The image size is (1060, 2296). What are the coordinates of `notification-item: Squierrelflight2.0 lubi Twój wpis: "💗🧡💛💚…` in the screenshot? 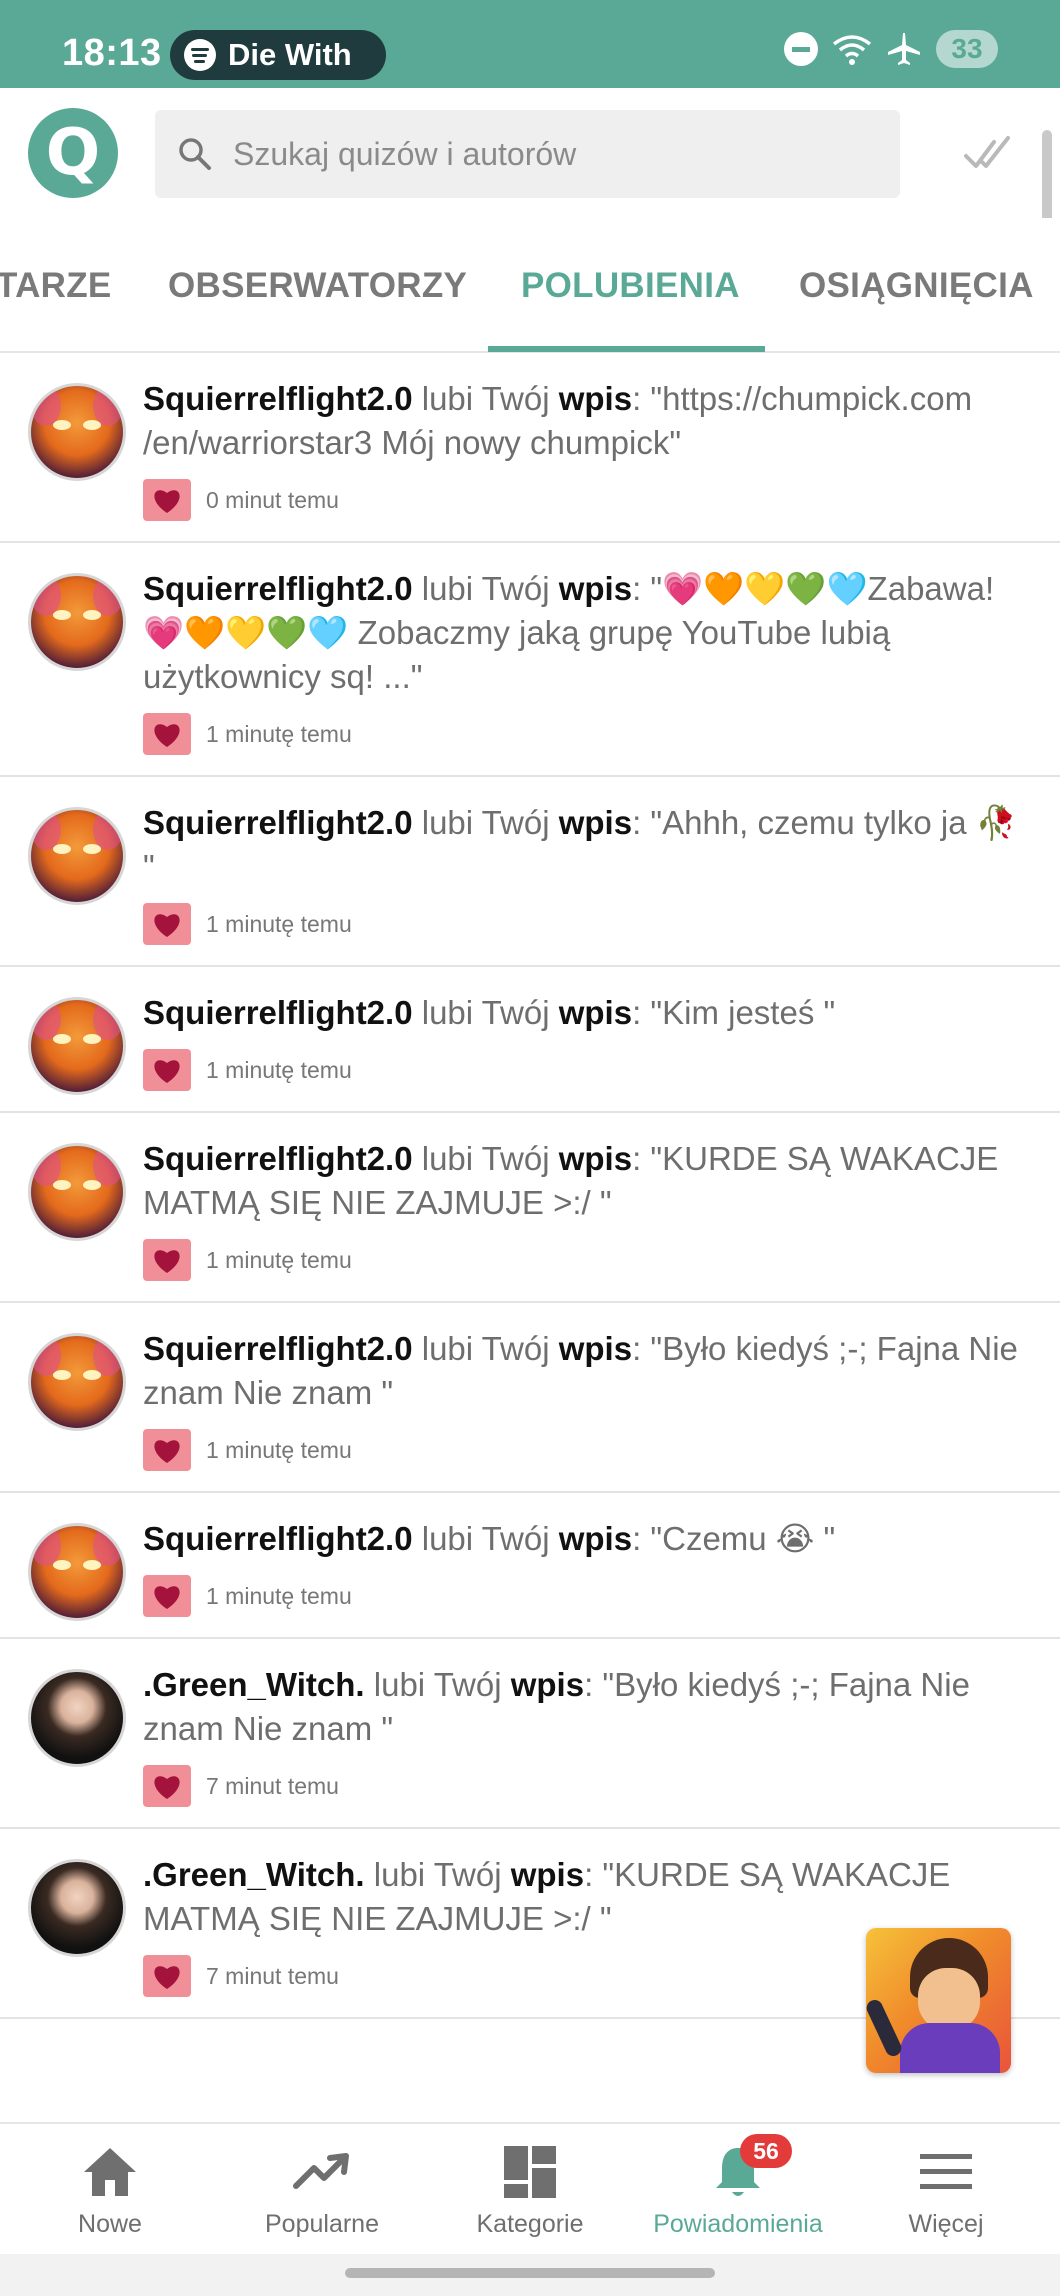 It's located at (530, 660).